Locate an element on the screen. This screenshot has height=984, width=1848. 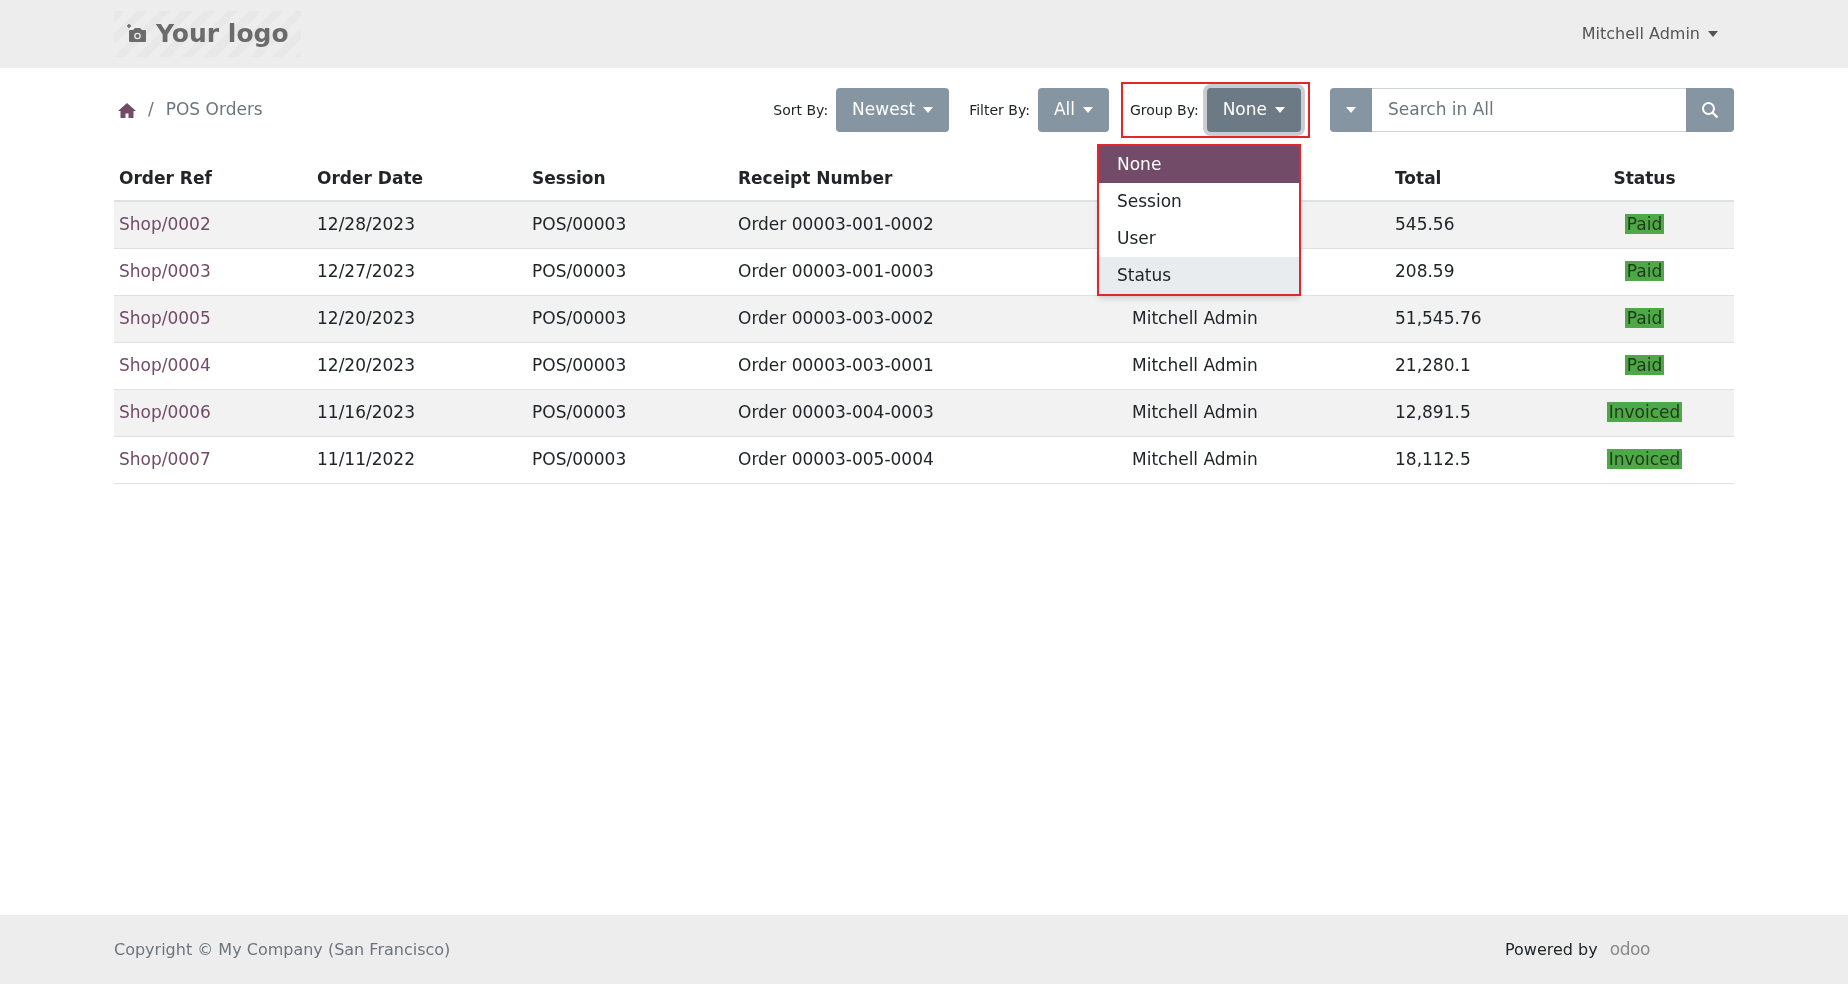
column-header: Total is located at coordinates (1472, 179).